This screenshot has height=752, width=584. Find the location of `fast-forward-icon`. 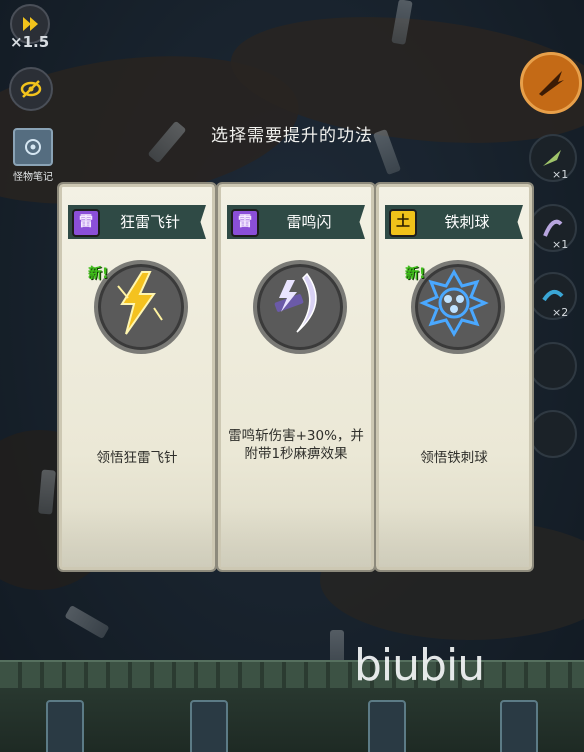

fast-forward-icon is located at coordinates (30, 24).